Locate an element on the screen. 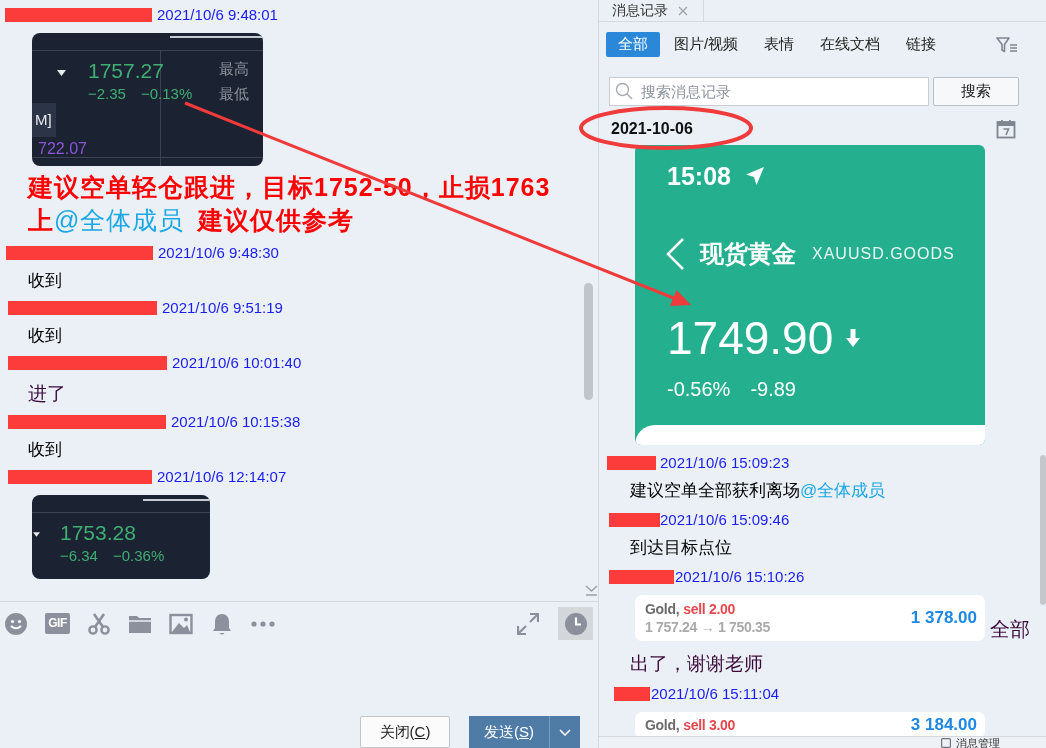 The width and height of the screenshot is (1046, 748). filter-tab: 表情 is located at coordinates (779, 44).